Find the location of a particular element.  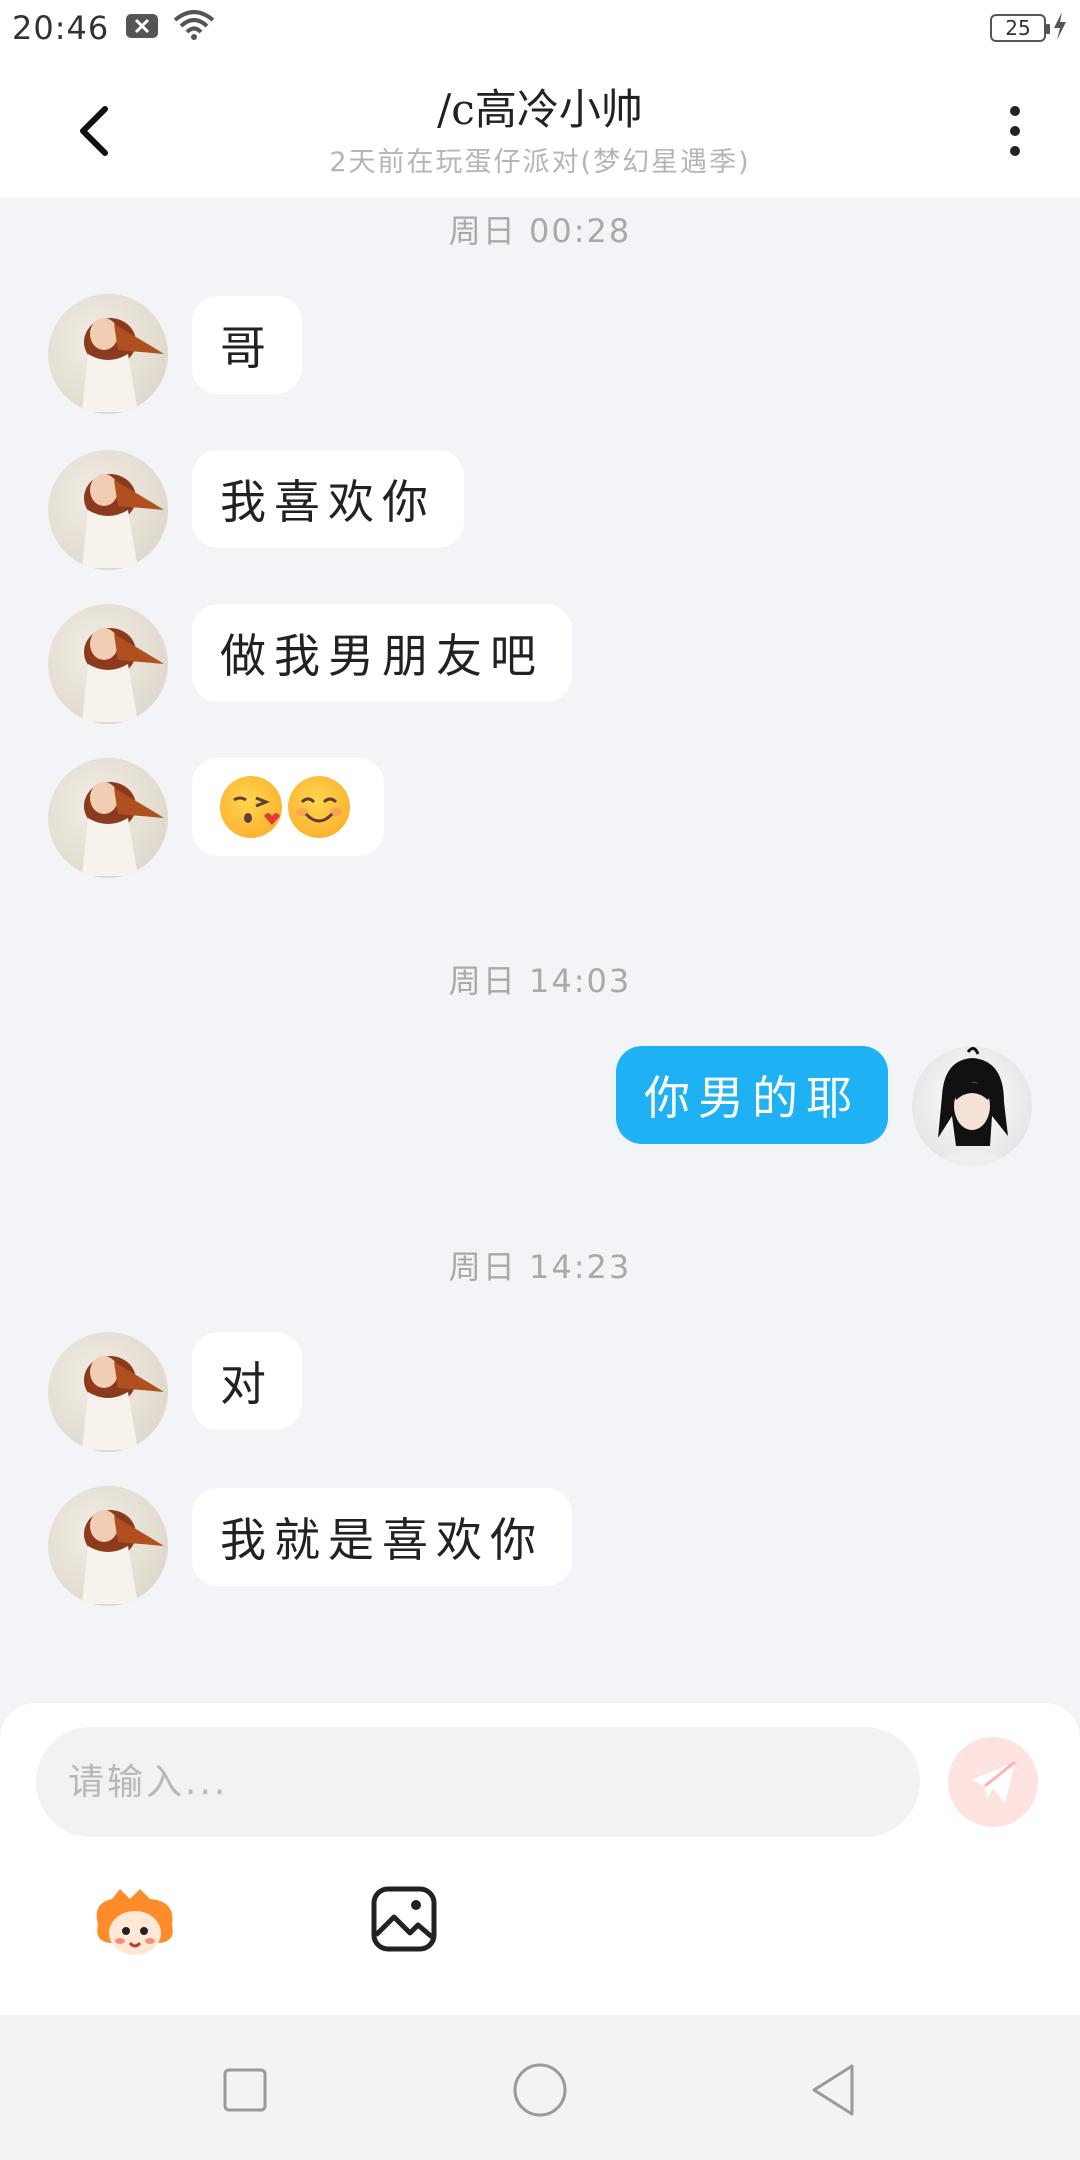

message-text: 你男的耶 is located at coordinates (752, 1098).